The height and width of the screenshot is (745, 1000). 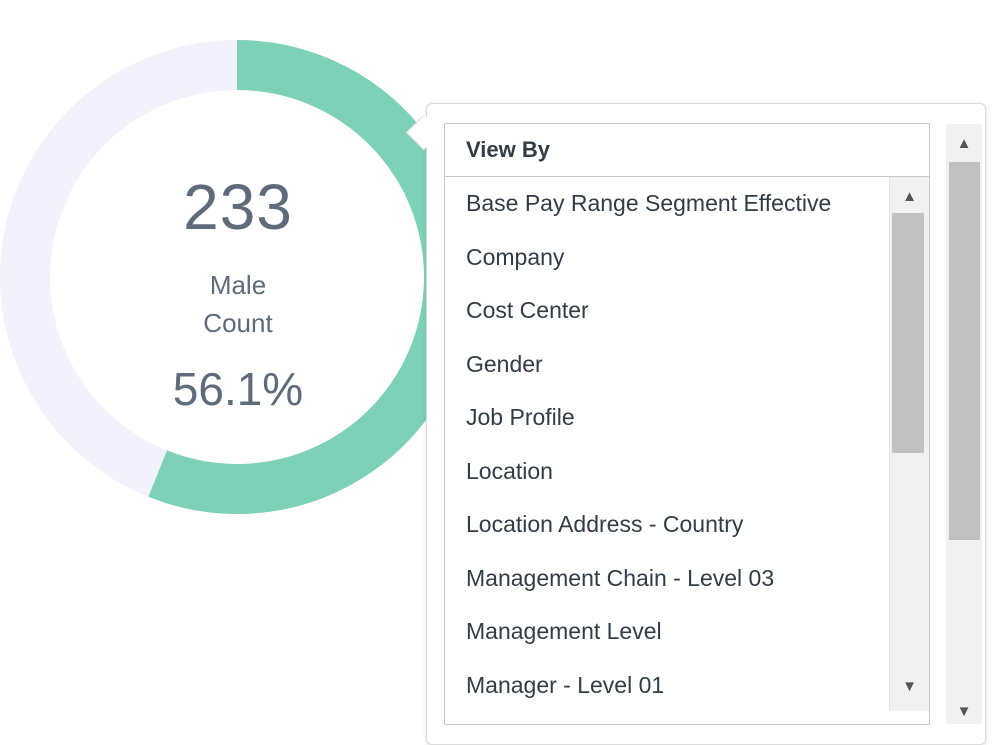 I want to click on male-percent-value: 56.1%, so click(x=238, y=389).